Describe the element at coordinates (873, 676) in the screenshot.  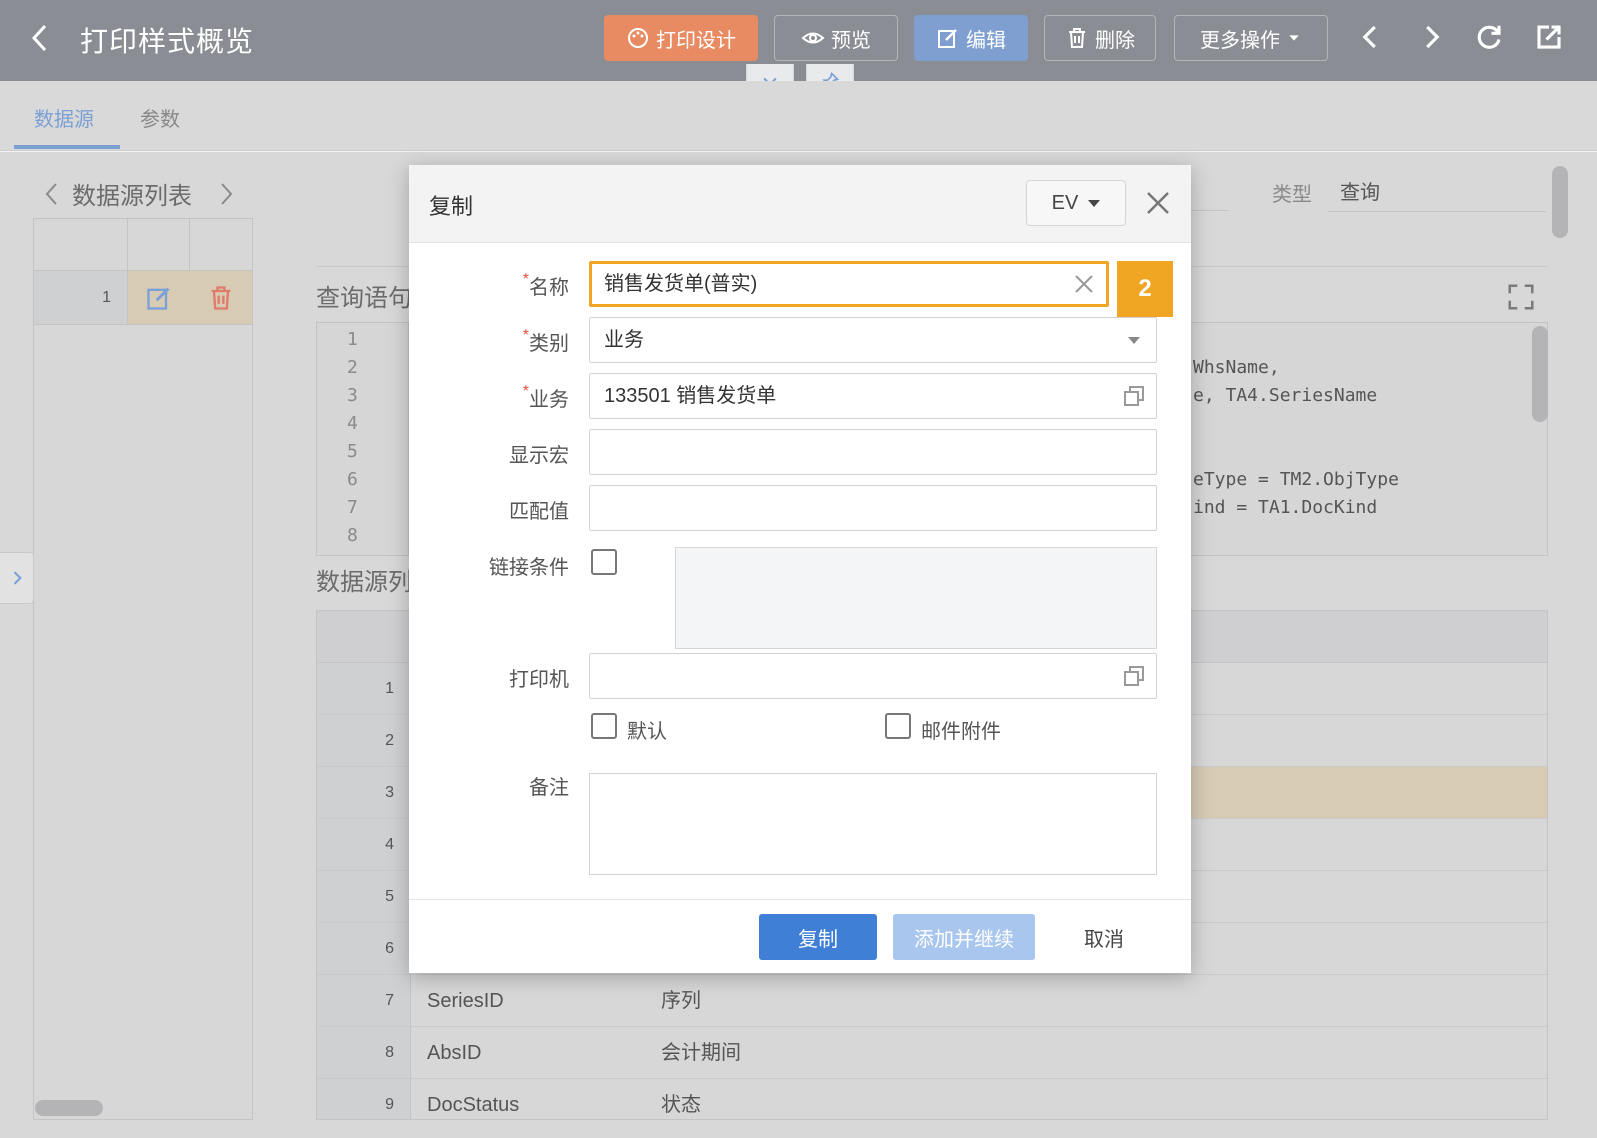
I see `printer-input` at that location.